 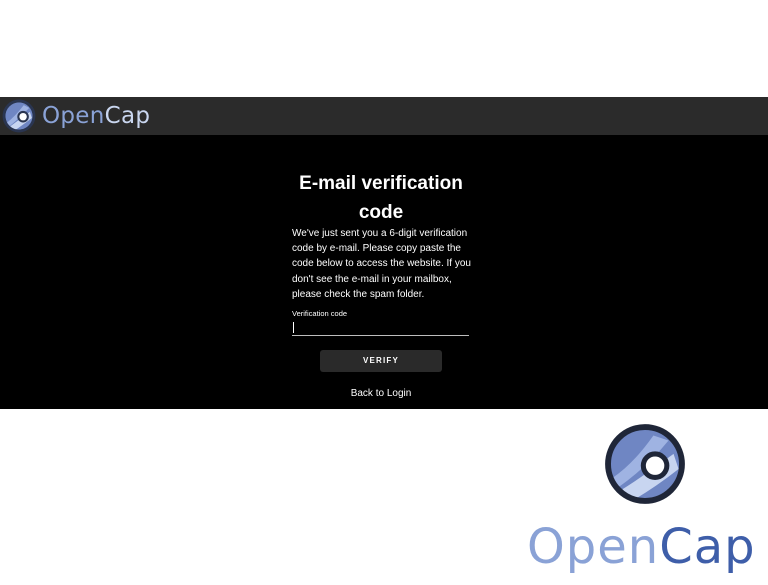 What do you see at coordinates (380, 327) in the screenshot?
I see `verification-code-input` at bounding box center [380, 327].